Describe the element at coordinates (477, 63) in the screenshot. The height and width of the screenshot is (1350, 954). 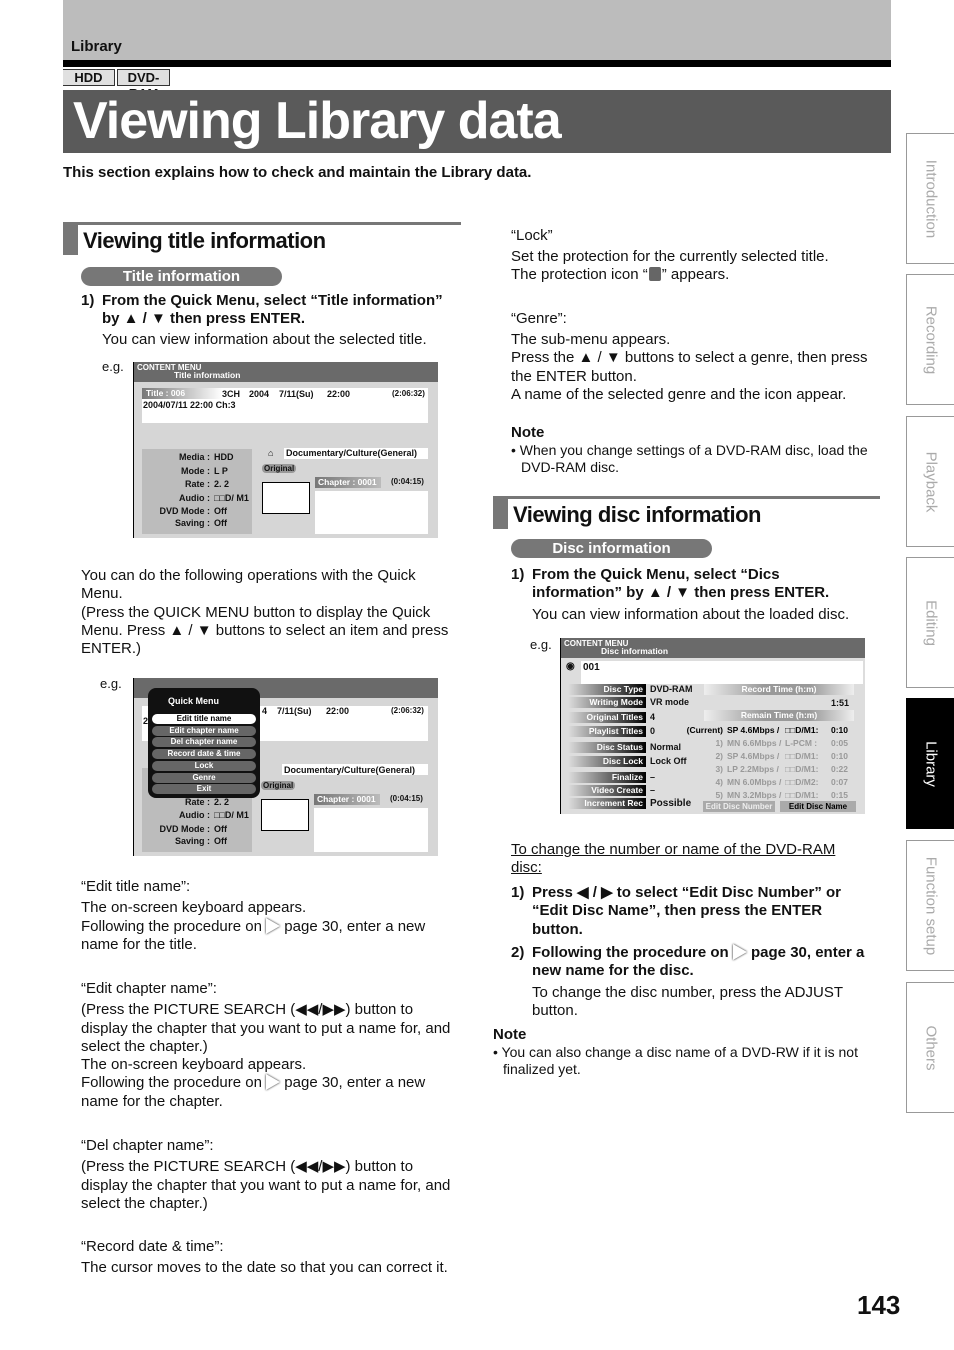
I see `divider` at that location.